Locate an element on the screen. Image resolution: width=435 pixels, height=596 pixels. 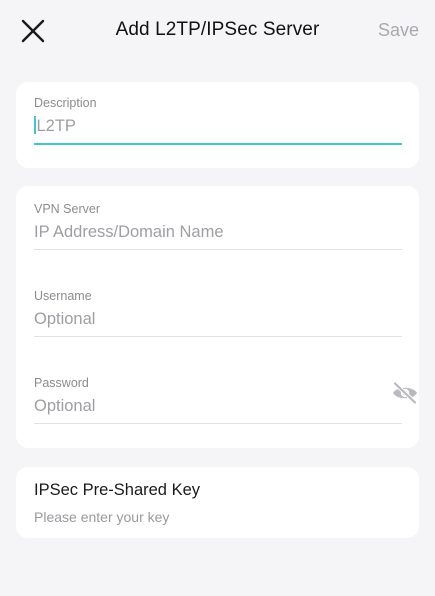
toggle-password-visibility is located at coordinates (405, 393).